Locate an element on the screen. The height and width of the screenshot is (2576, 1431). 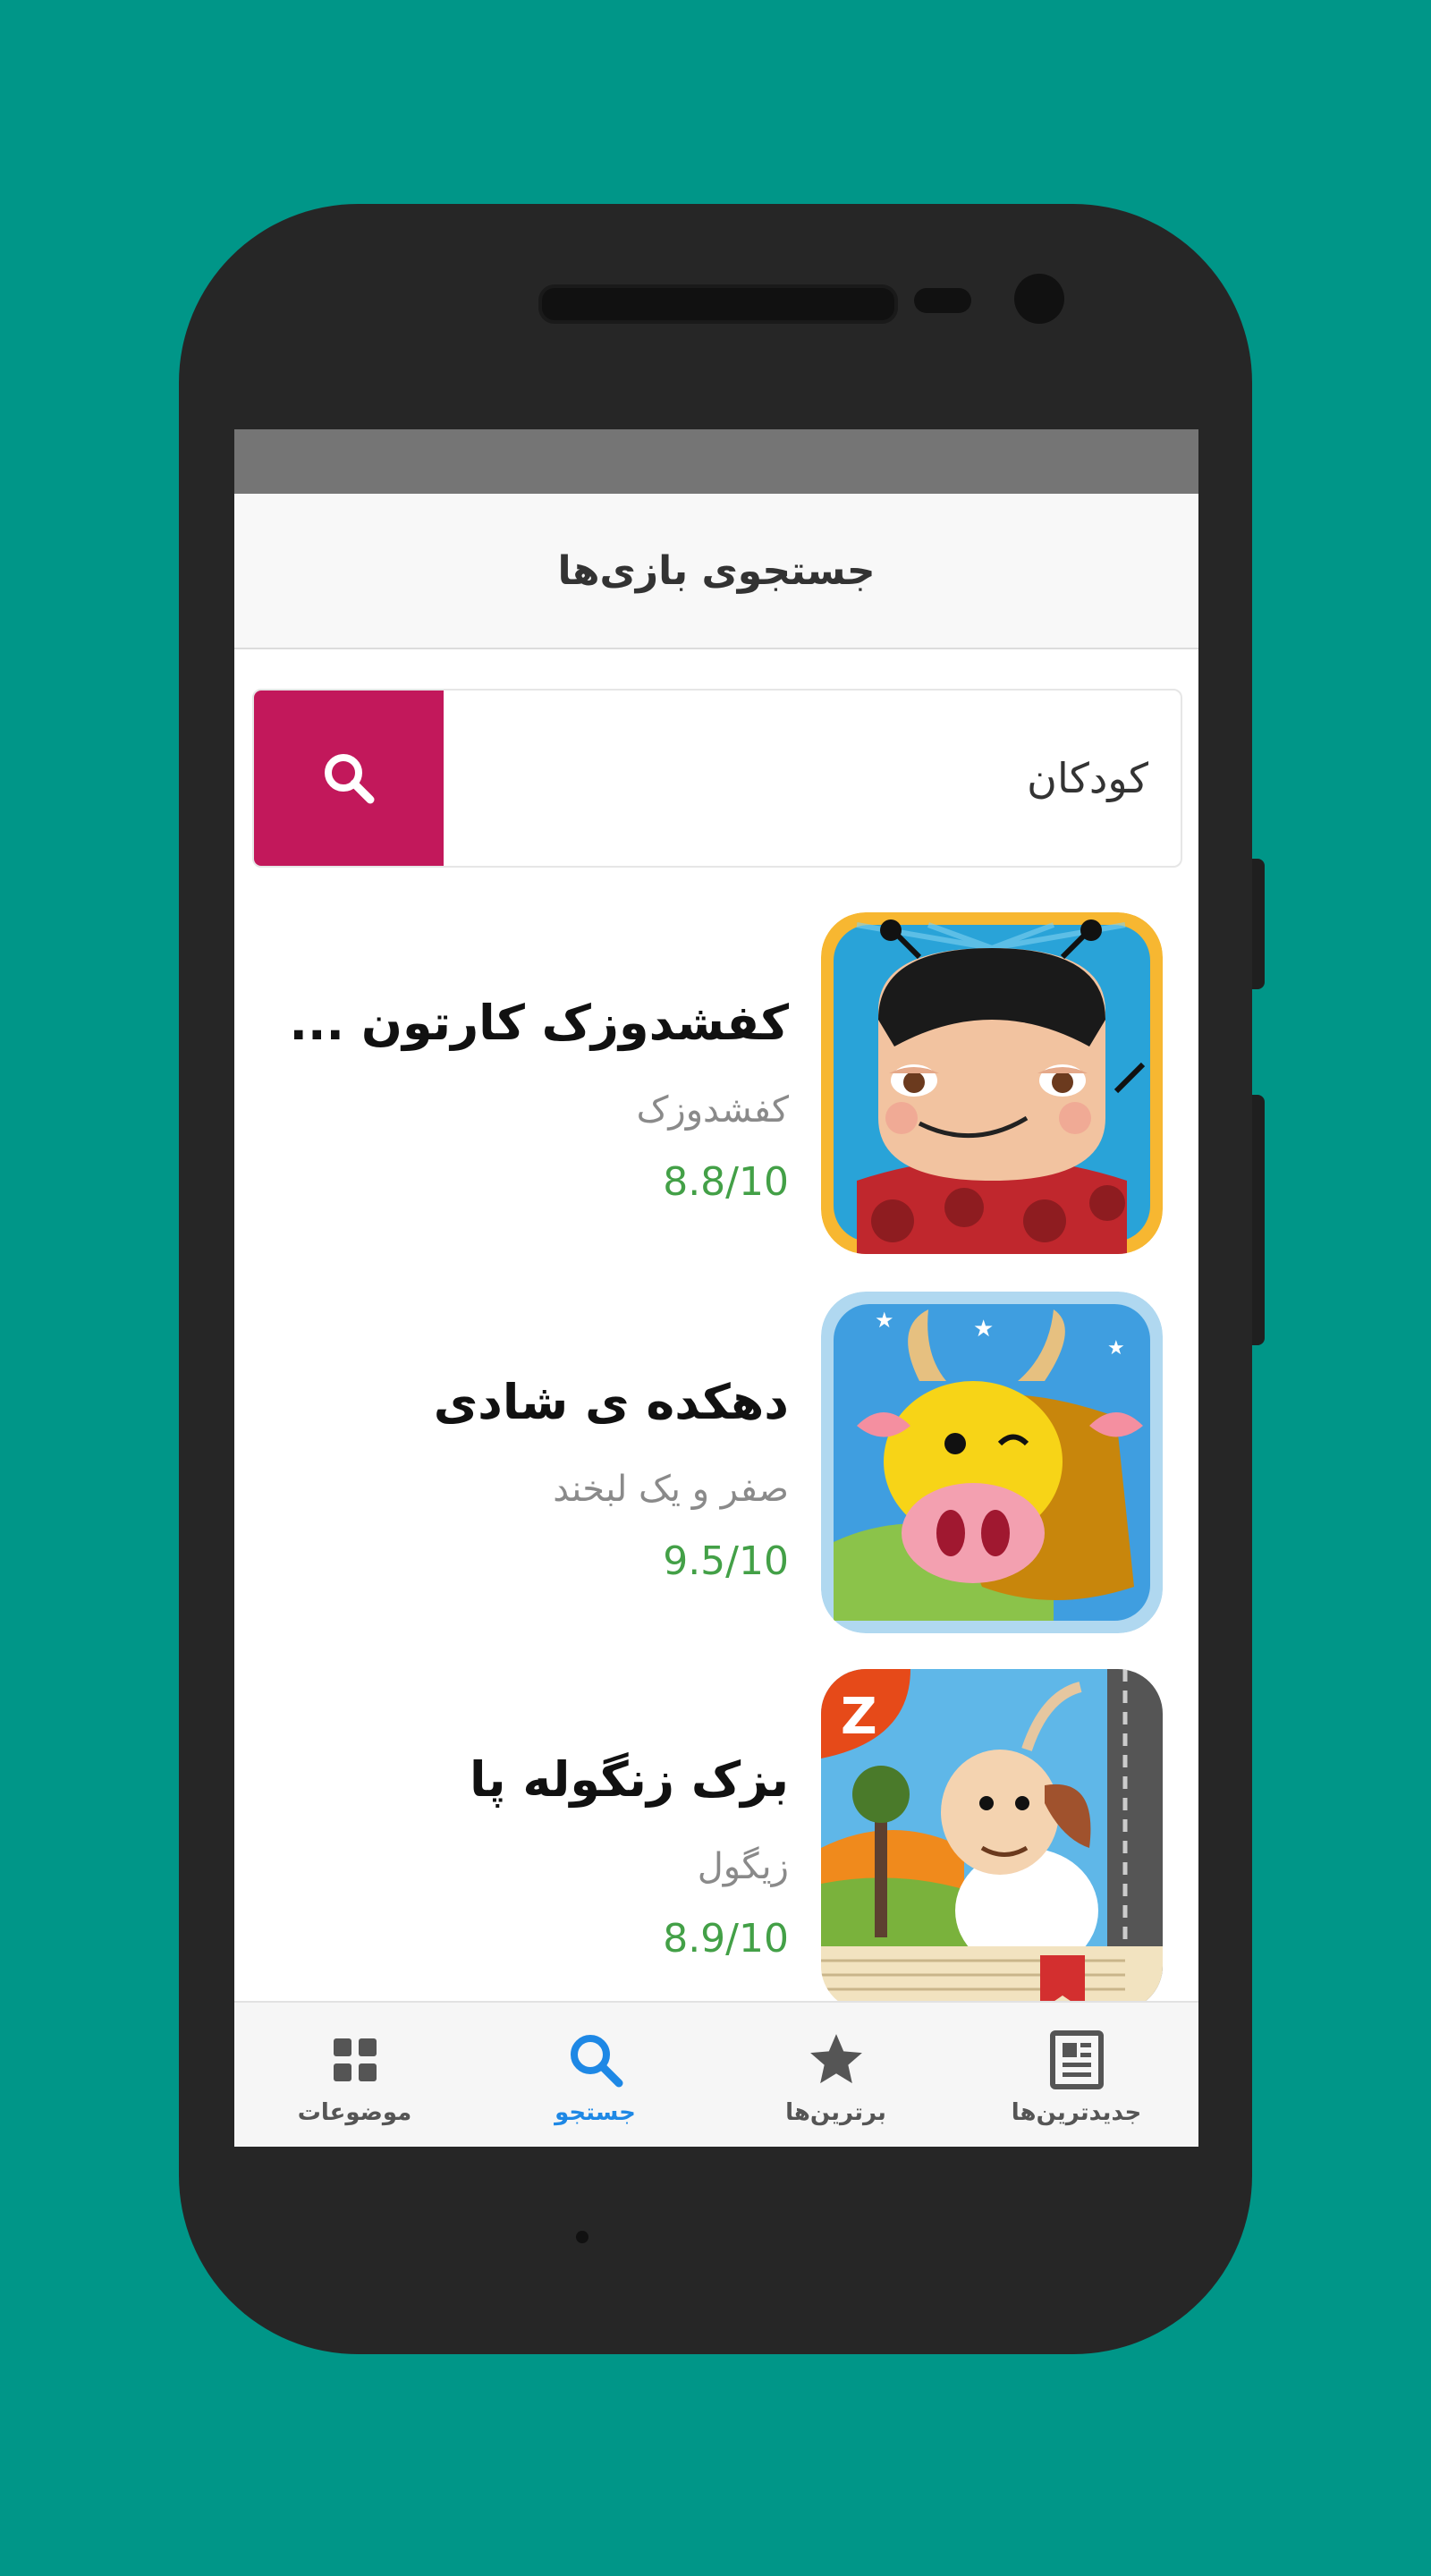
status-bar is located at coordinates (716, 461).